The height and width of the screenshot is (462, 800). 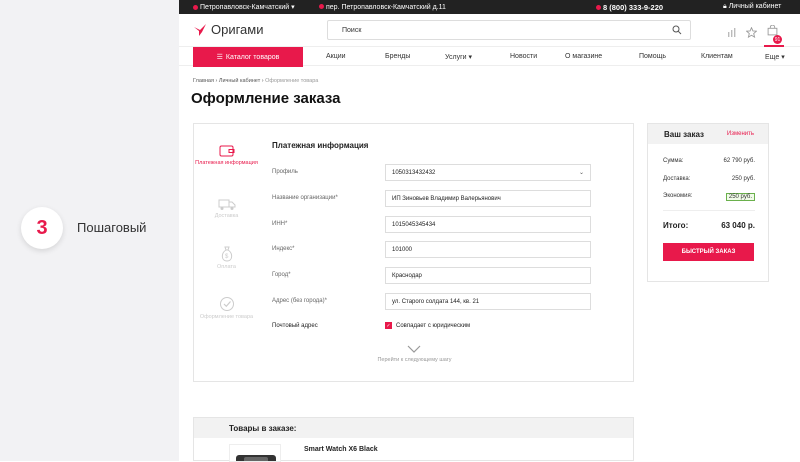 I want to click on check-icon, so click(x=226, y=304).